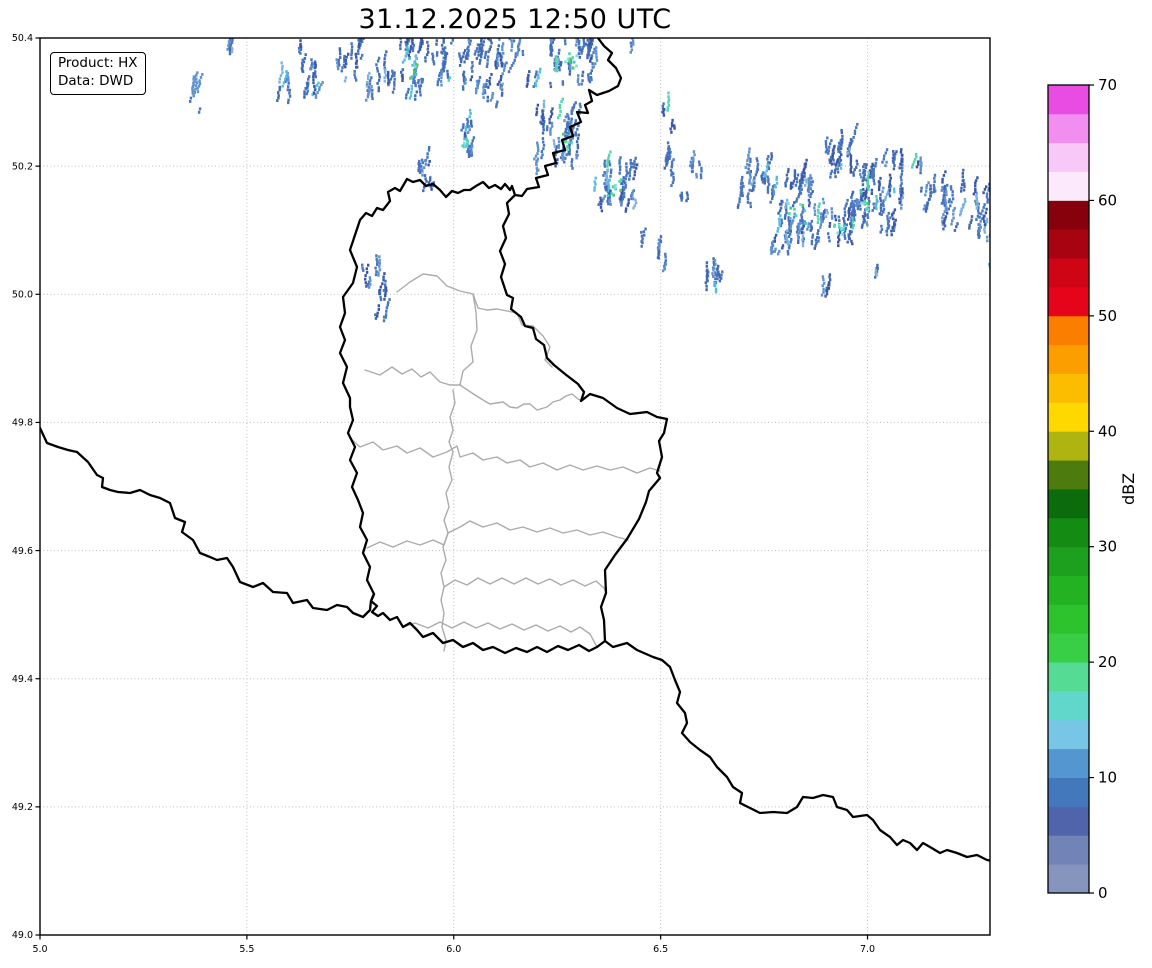 The height and width of the screenshot is (968, 1152). Describe the element at coordinates (1107, 200) in the screenshot. I see `colorbar-tick-label: 60` at that location.